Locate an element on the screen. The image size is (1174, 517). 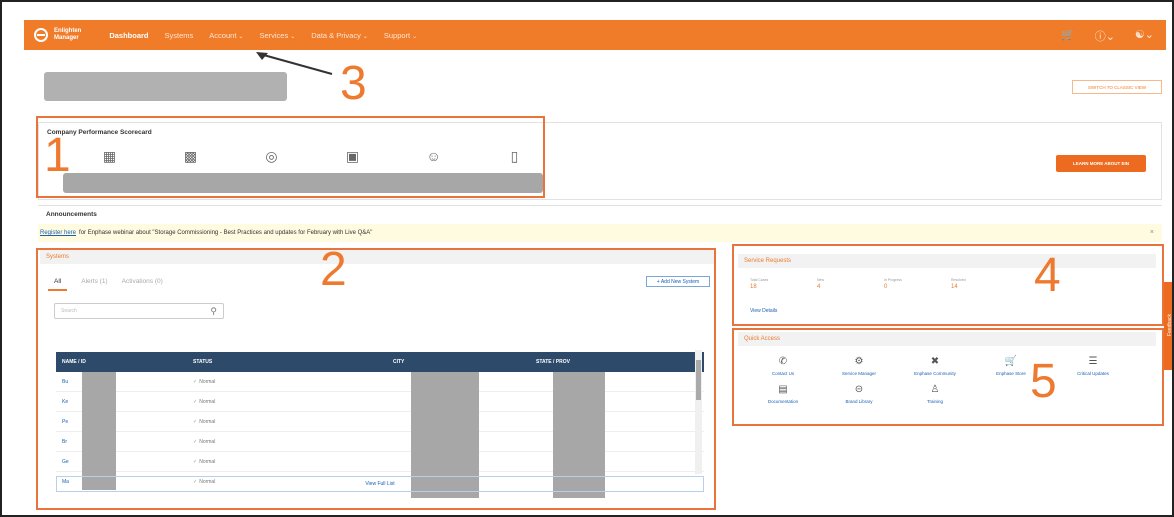
annotation-4: 4 is located at coordinates (1047, 275).